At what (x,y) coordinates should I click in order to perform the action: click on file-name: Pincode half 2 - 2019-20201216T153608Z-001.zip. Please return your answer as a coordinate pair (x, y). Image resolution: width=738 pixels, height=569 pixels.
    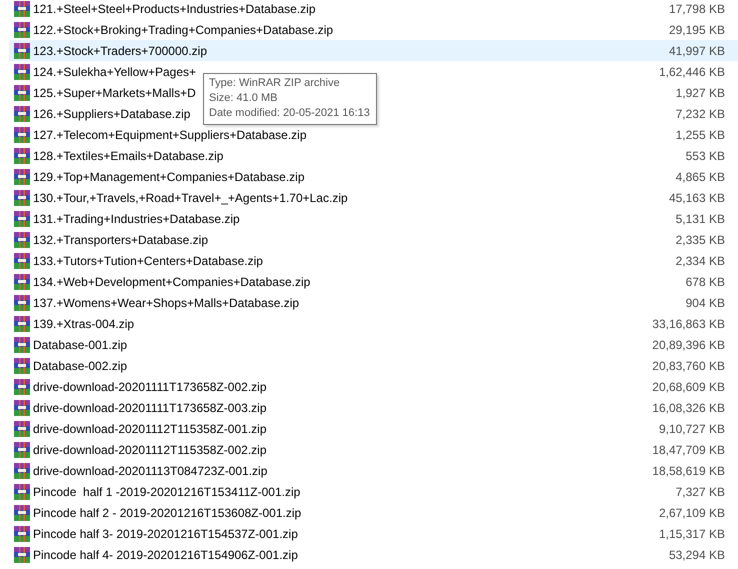
    Looking at the image, I should click on (167, 513).